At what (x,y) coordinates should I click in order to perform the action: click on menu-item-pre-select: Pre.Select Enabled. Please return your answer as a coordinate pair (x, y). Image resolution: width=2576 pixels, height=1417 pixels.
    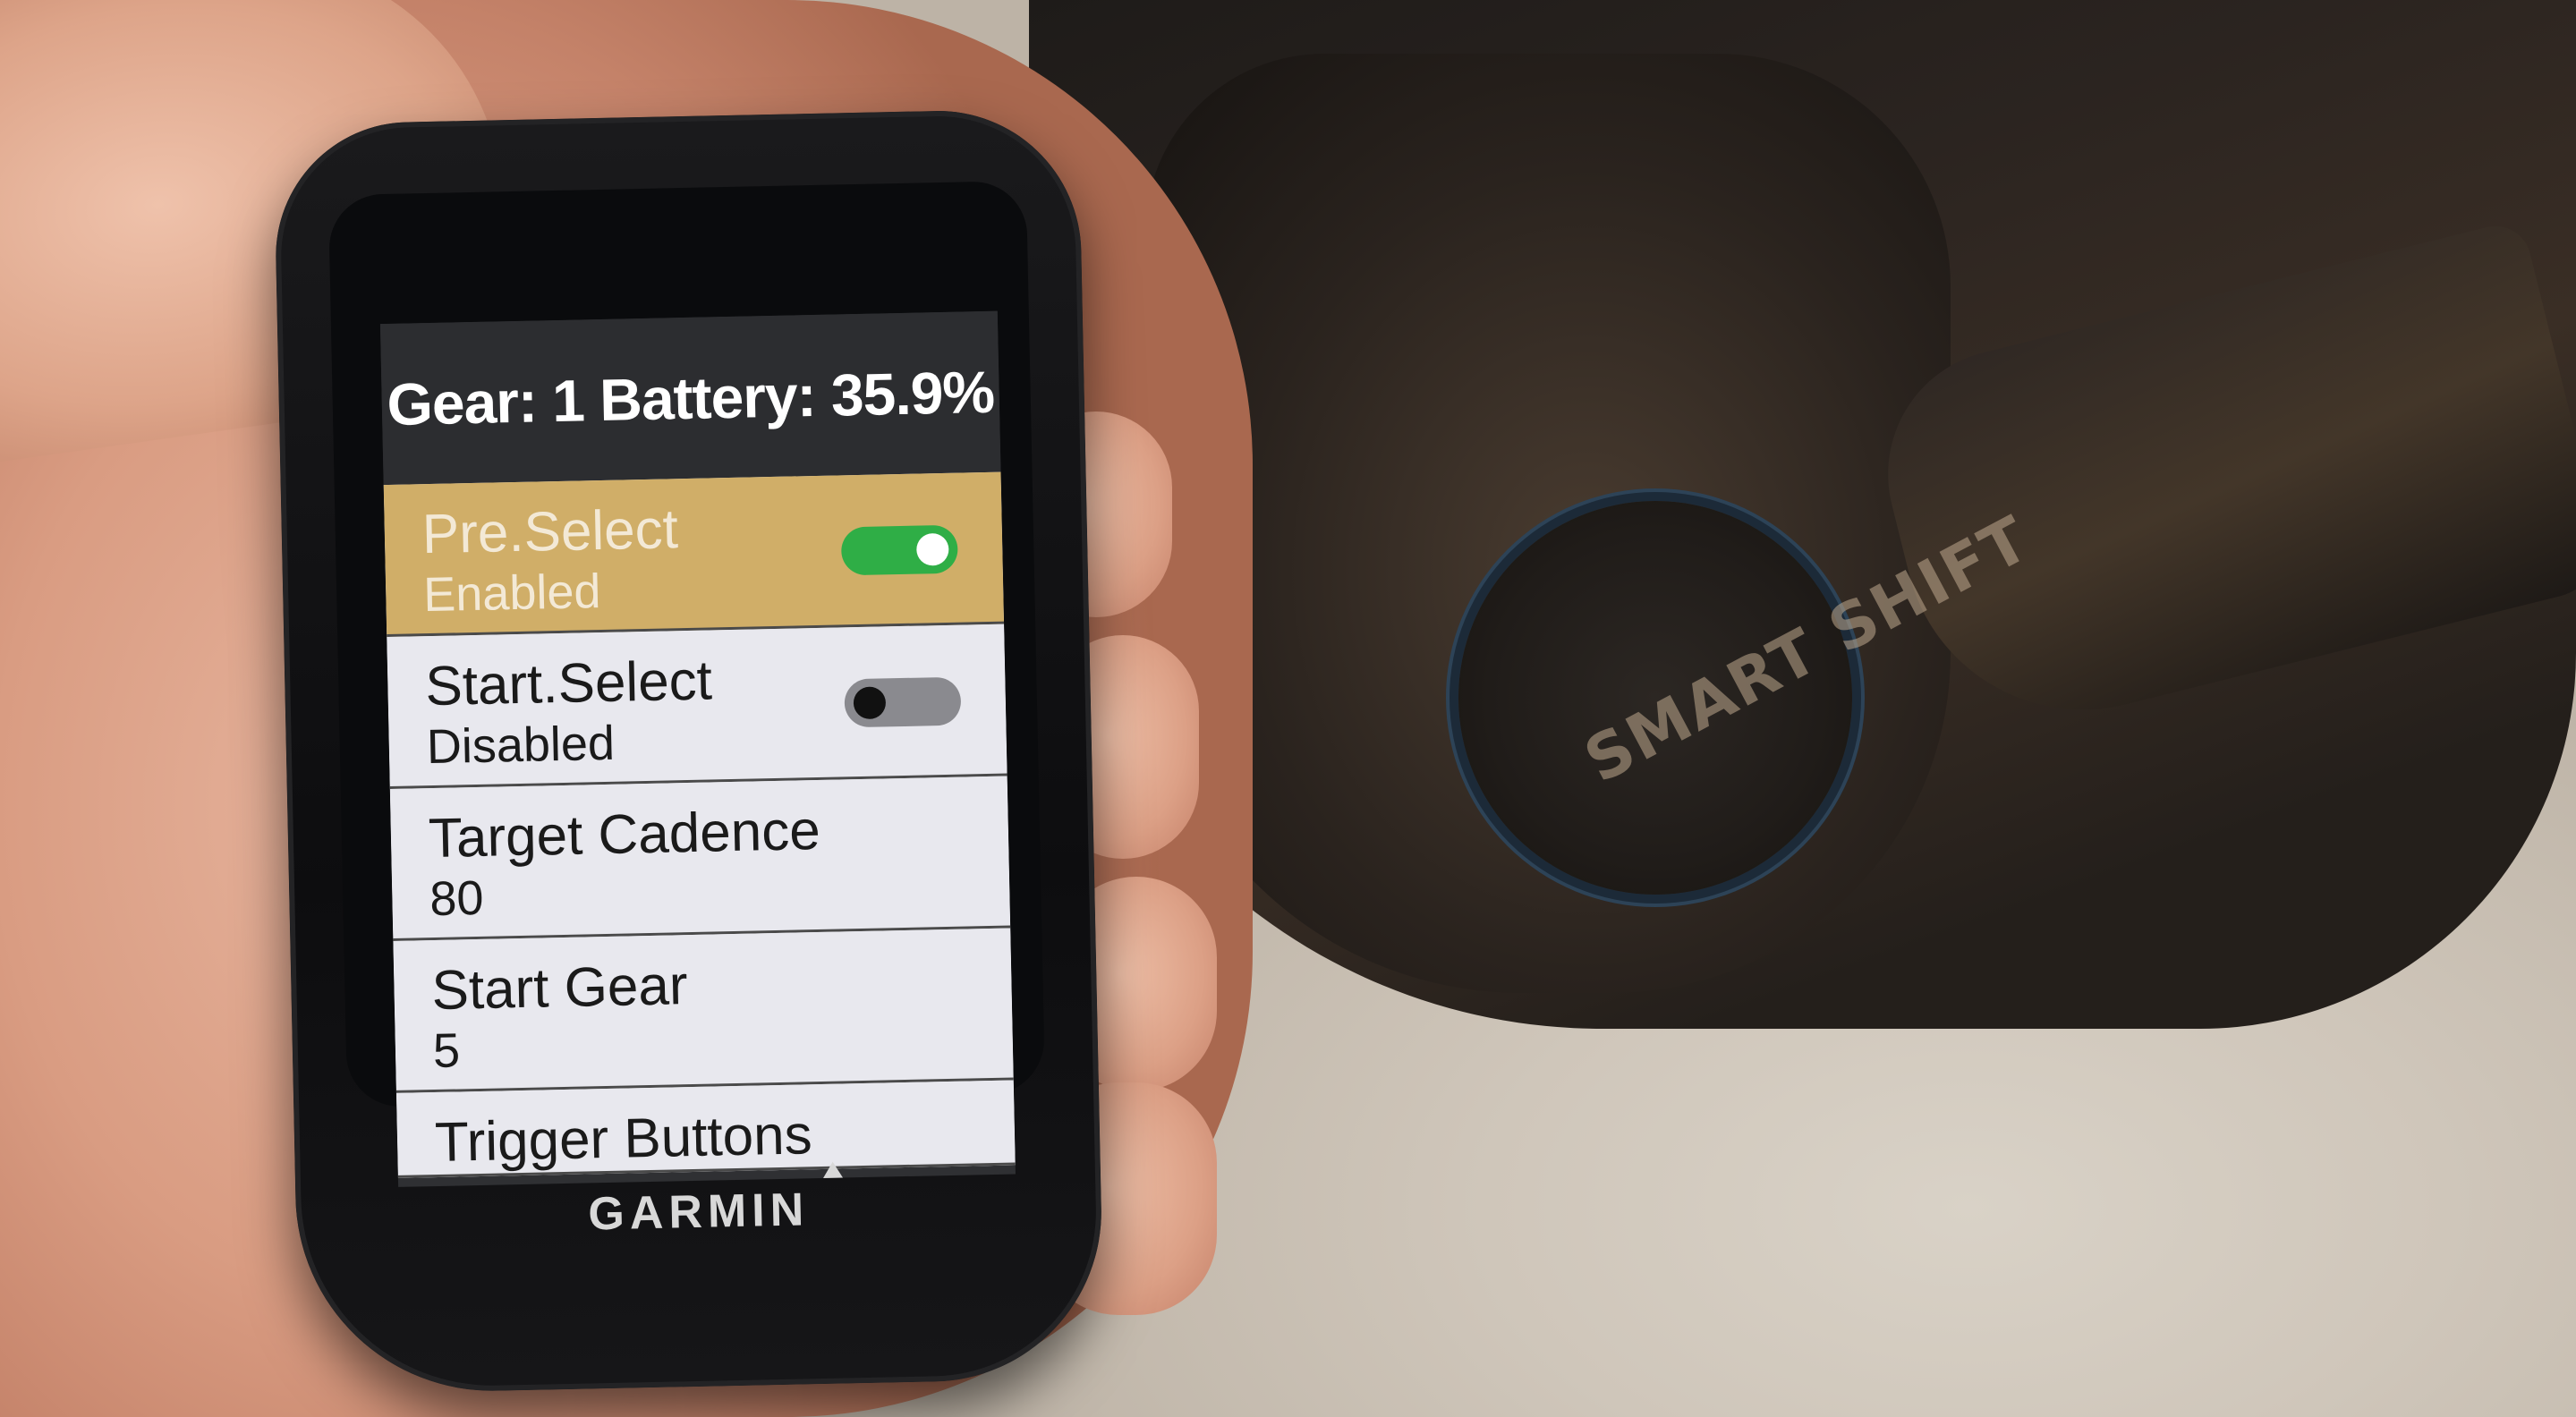
    Looking at the image, I should click on (694, 554).